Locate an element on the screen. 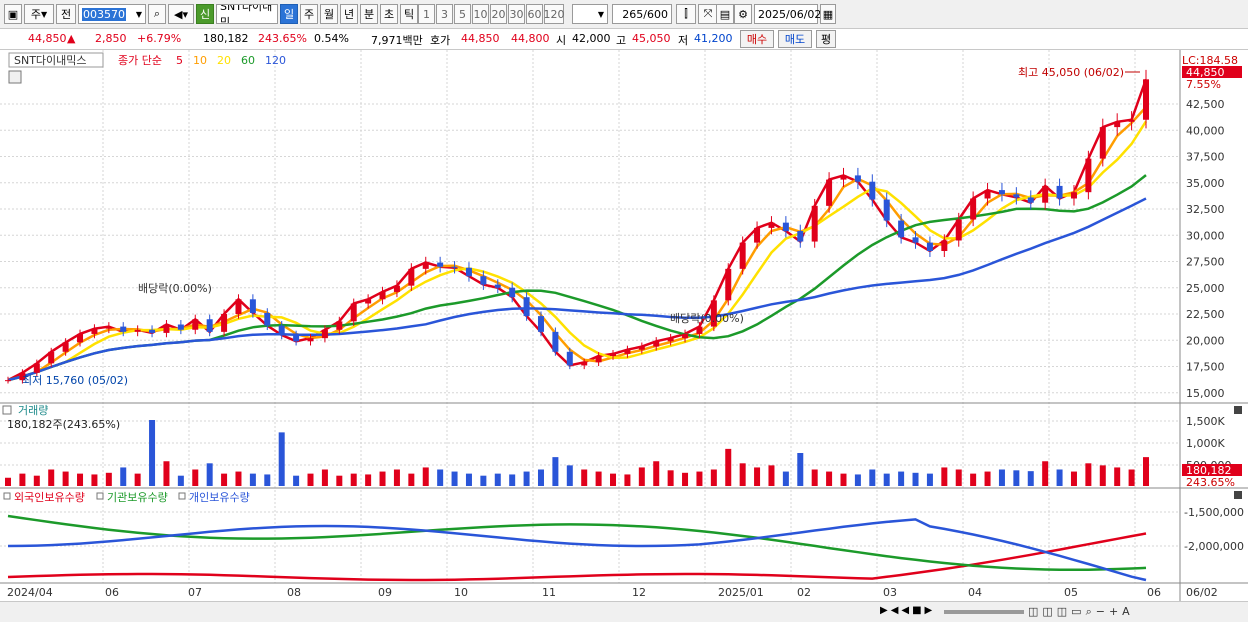  trade-amount: 7,971백만 is located at coordinates (397, 40).